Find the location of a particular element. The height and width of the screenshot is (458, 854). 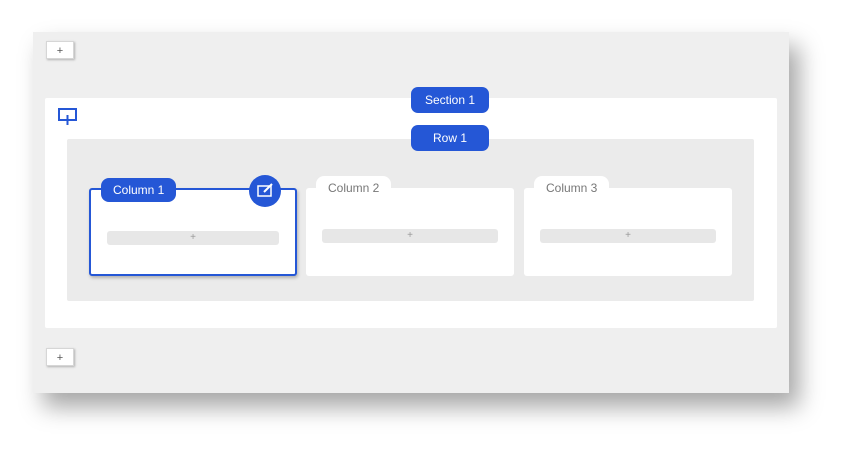

add-section-icon is located at coordinates (68, 117).